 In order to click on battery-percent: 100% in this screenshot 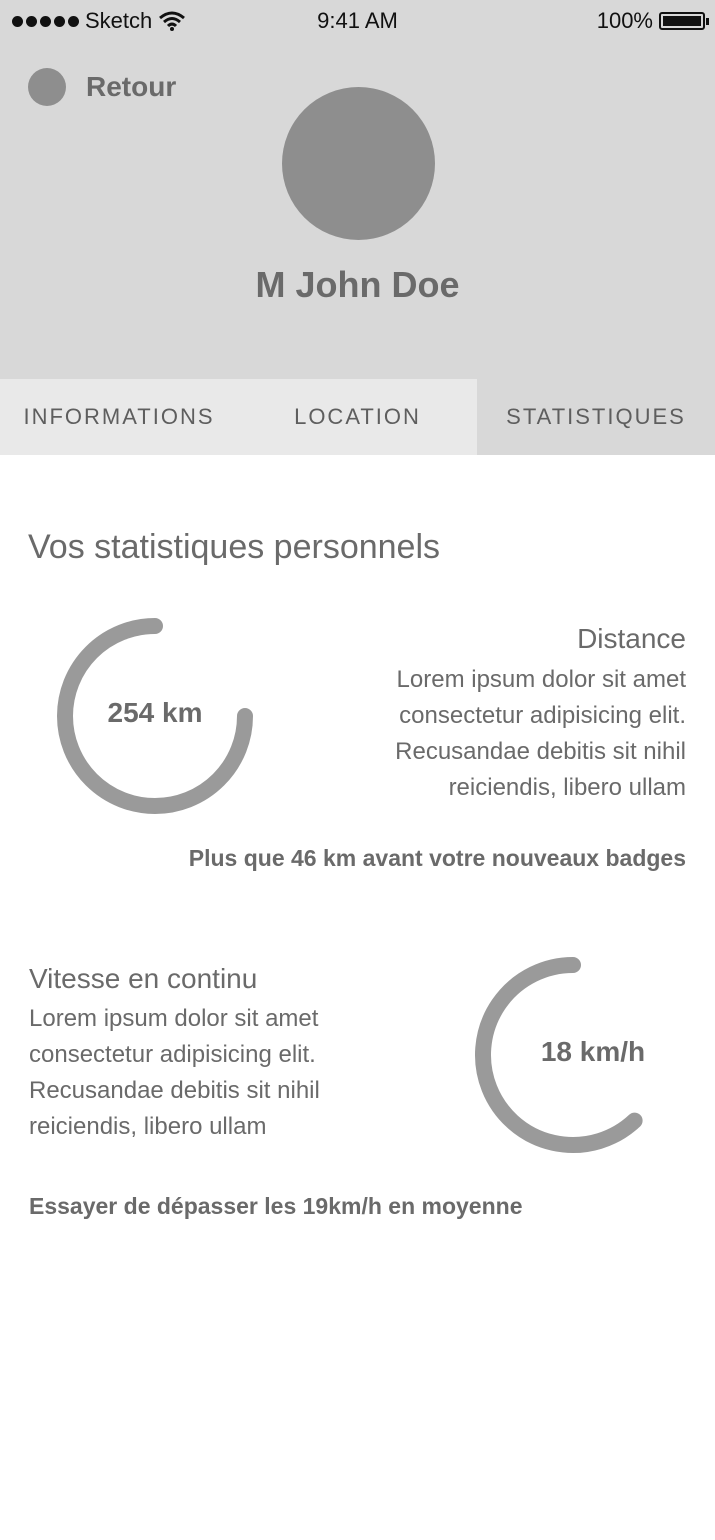, I will do `click(624, 20)`.